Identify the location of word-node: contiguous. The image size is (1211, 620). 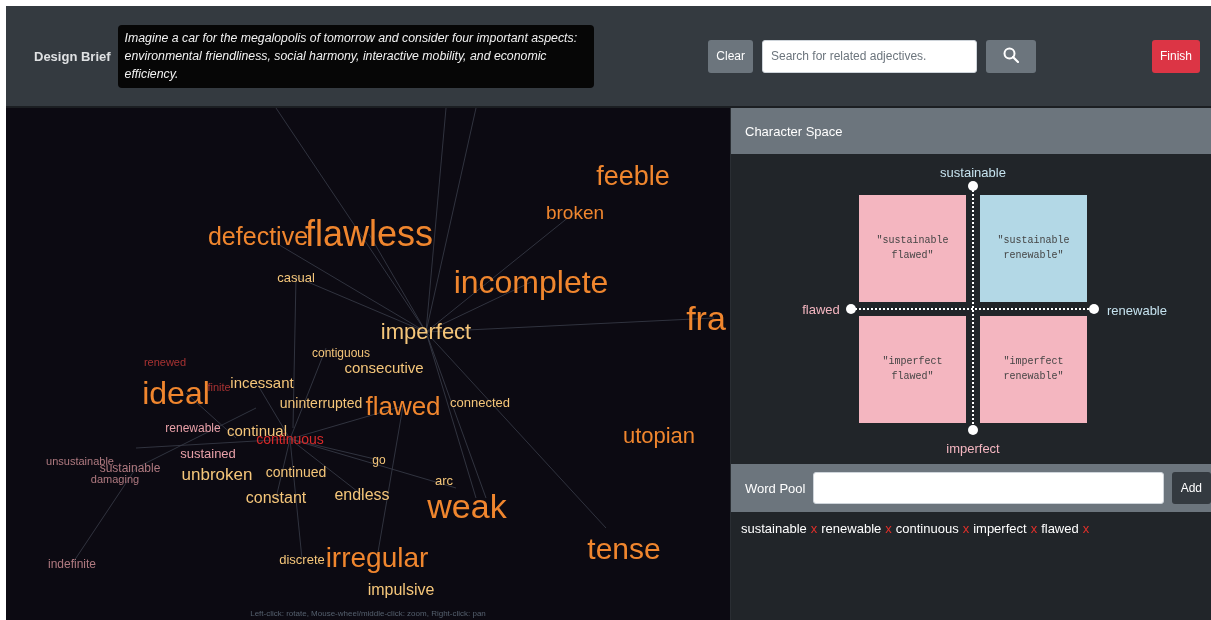
(341, 353).